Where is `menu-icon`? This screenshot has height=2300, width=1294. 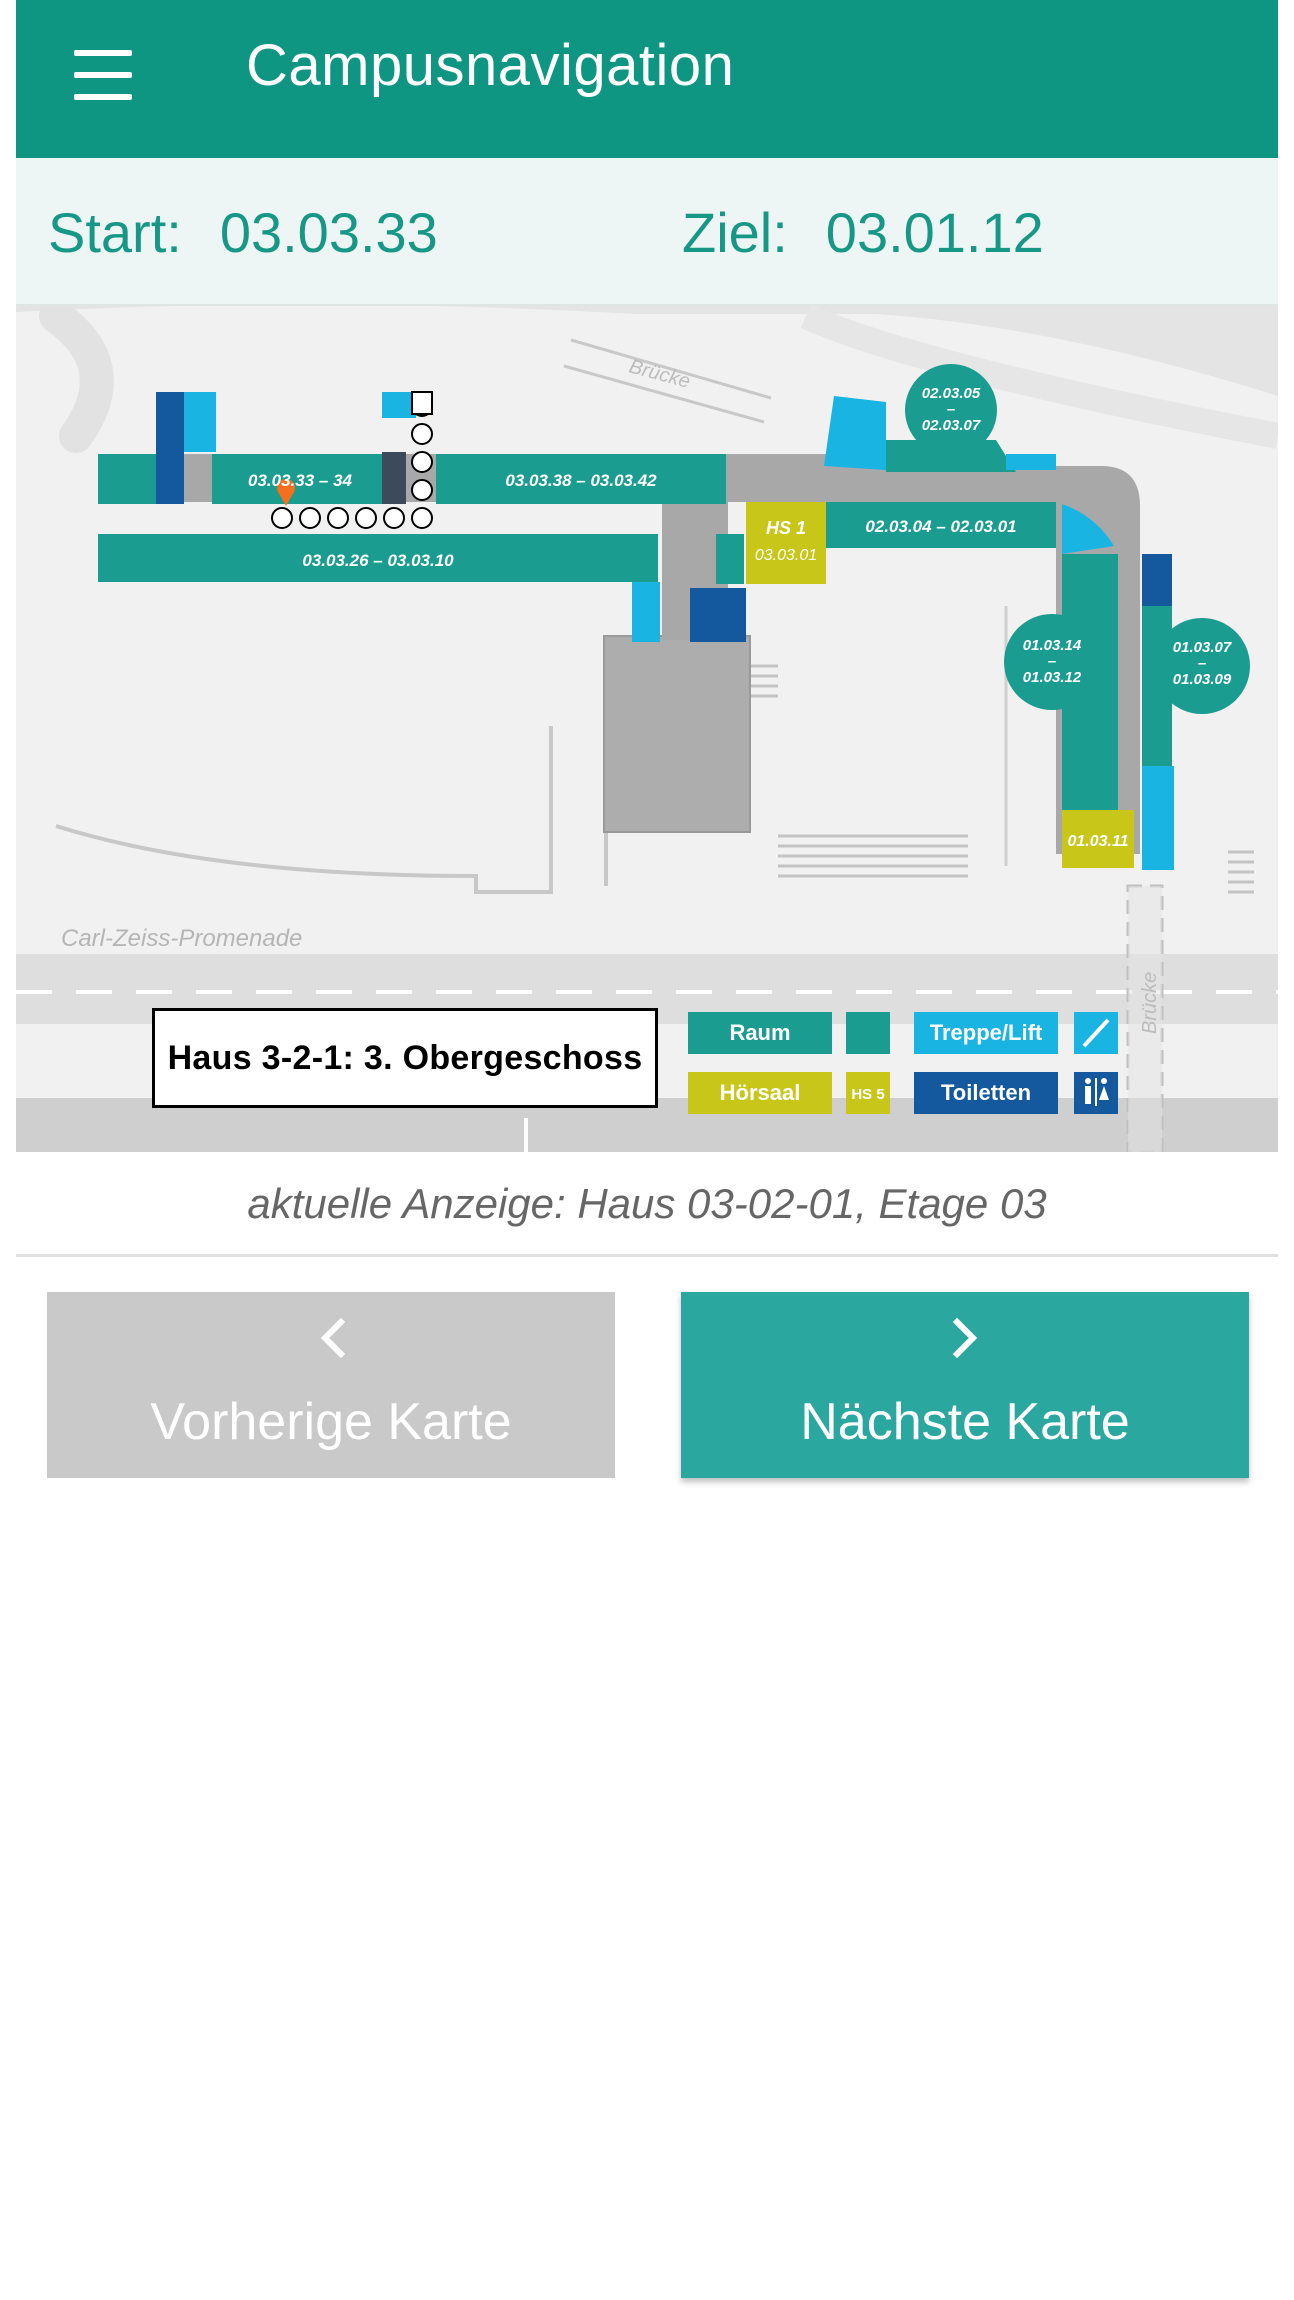
menu-icon is located at coordinates (98, 78).